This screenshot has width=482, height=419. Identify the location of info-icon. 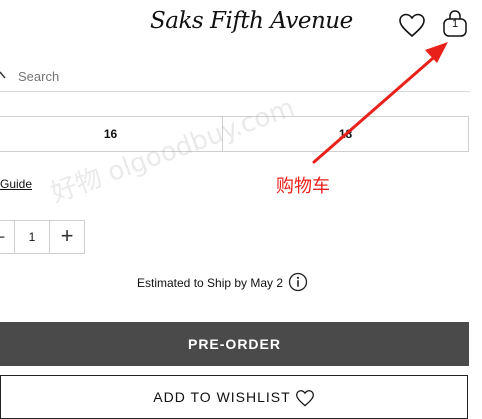
(298, 282).